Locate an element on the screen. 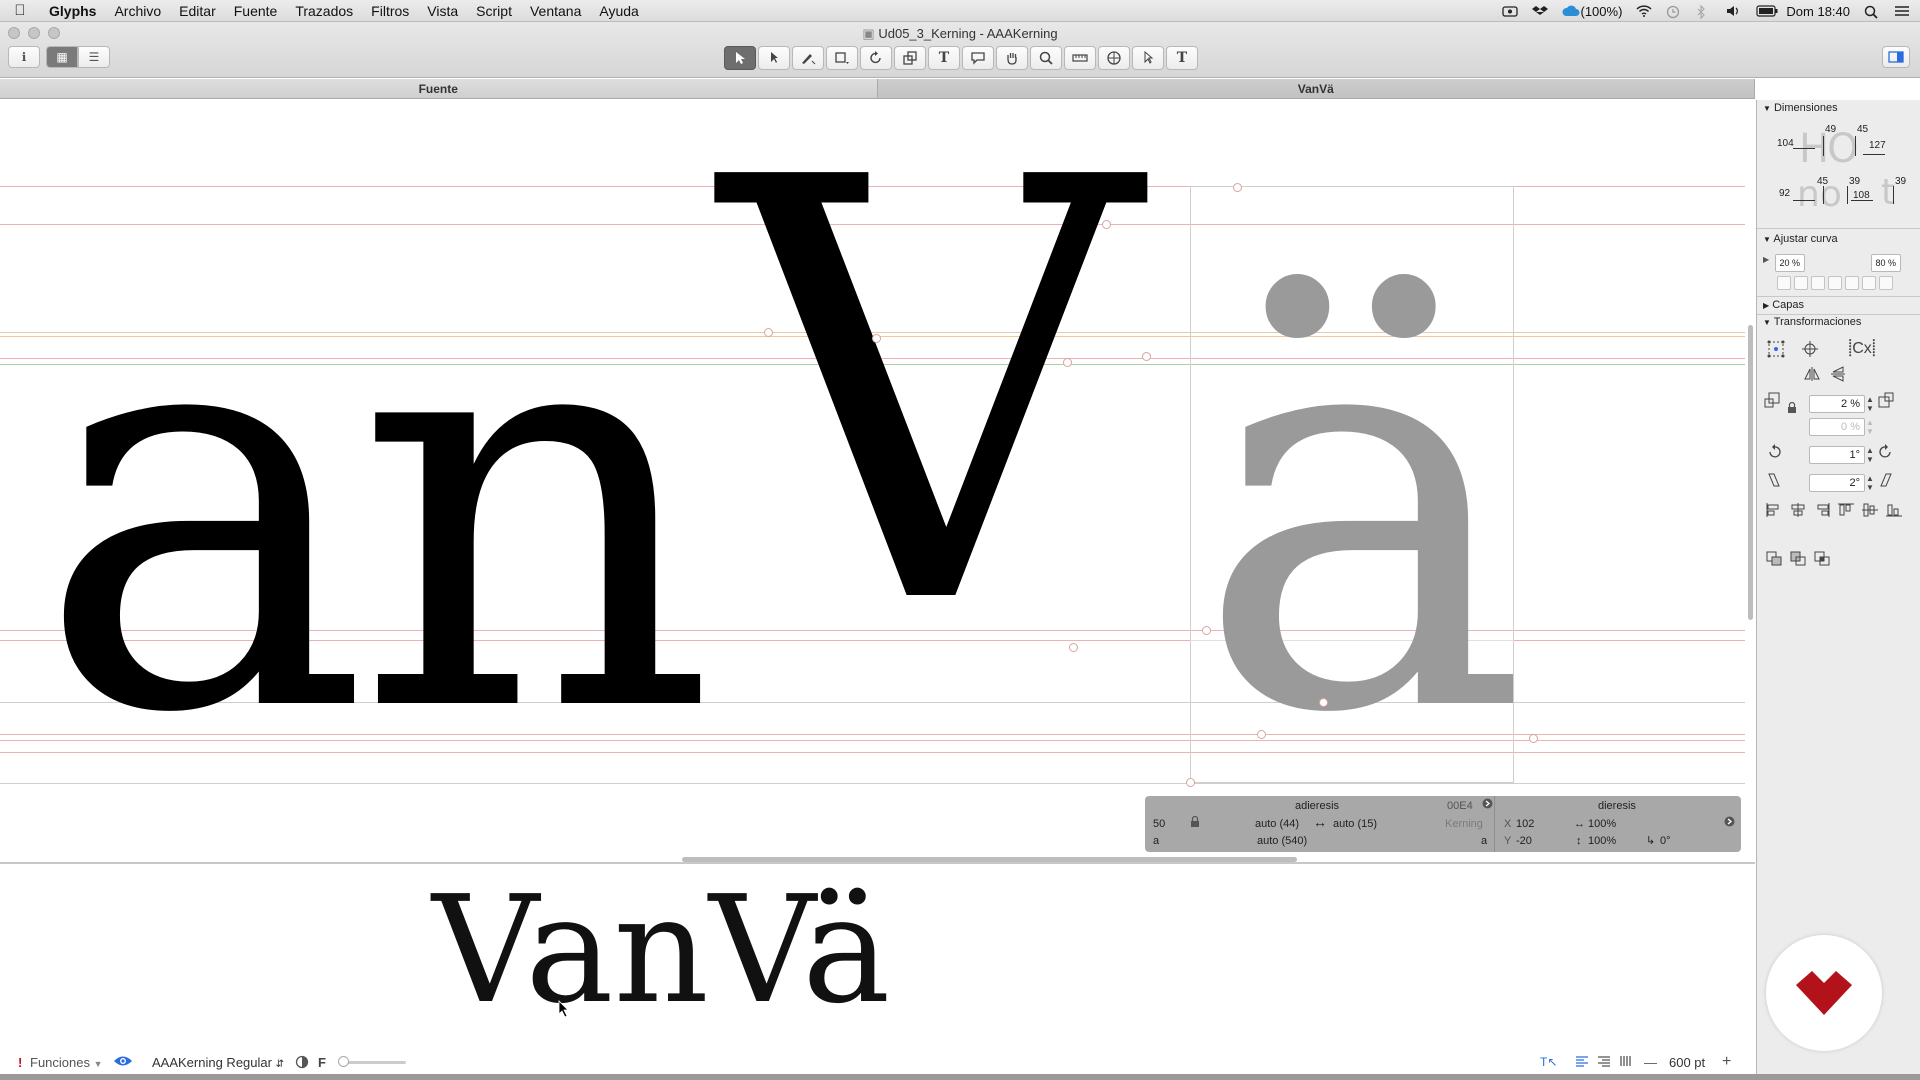 This screenshot has height=1080, width=1920. align-right-icon is located at coordinates (1604, 1062).